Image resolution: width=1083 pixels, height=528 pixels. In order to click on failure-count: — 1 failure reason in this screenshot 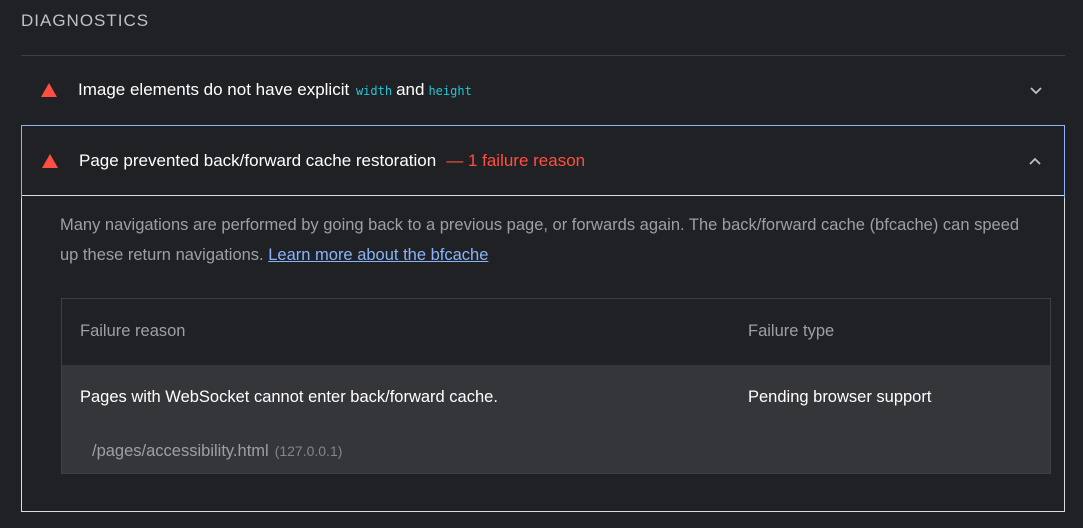, I will do `click(516, 160)`.